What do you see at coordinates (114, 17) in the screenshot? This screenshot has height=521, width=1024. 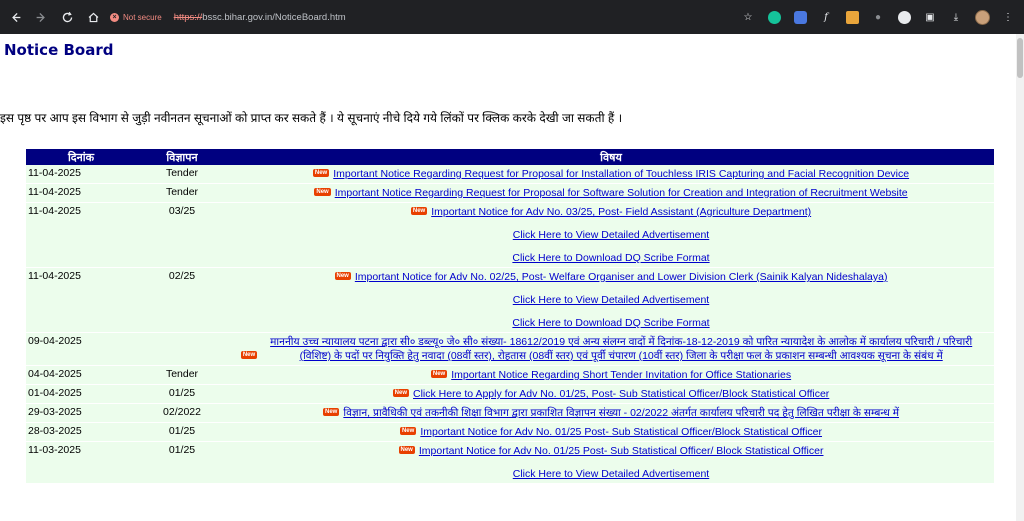 I see `warning-icon: ×` at bounding box center [114, 17].